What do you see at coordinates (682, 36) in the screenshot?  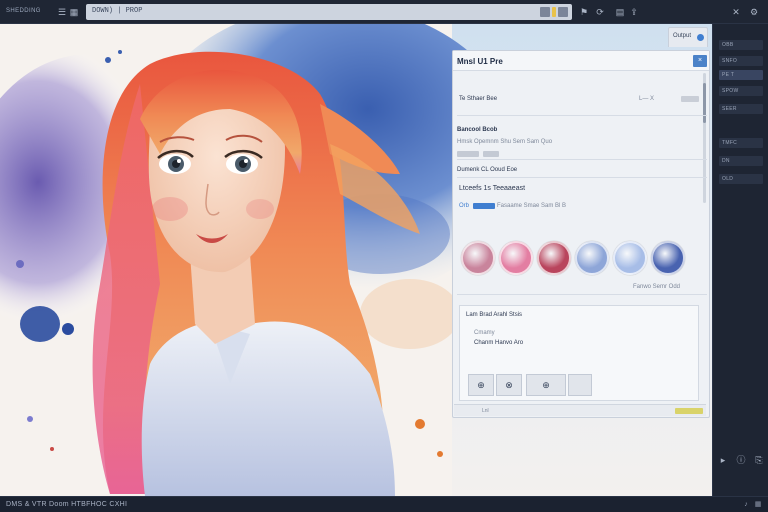 I see `panel-tab-label: Output` at bounding box center [682, 36].